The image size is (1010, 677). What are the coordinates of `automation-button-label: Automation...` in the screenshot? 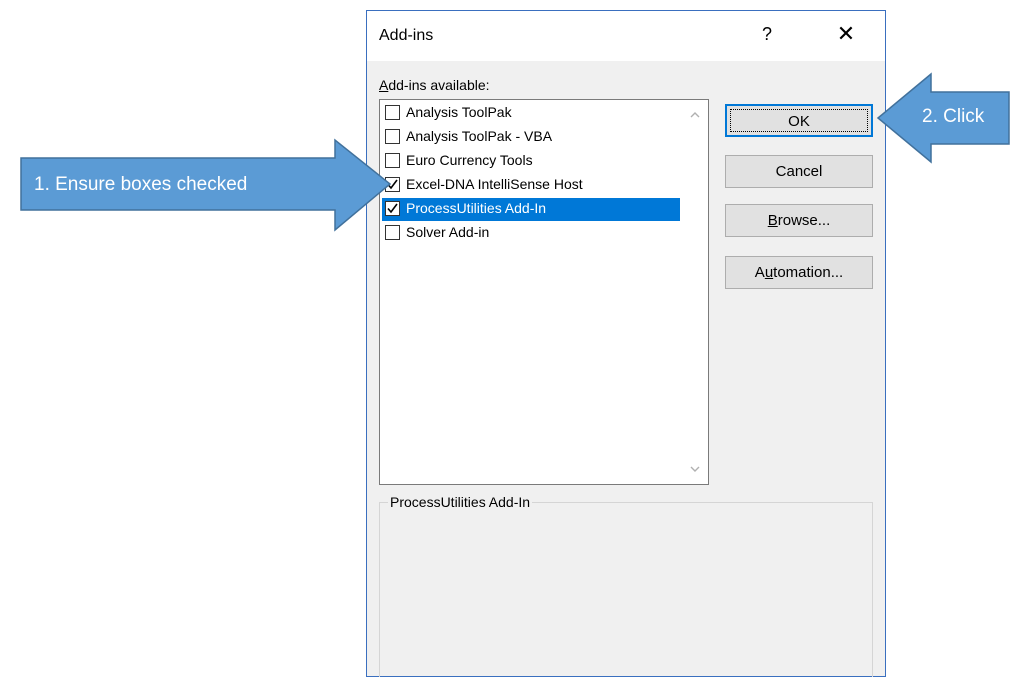 It's located at (799, 272).